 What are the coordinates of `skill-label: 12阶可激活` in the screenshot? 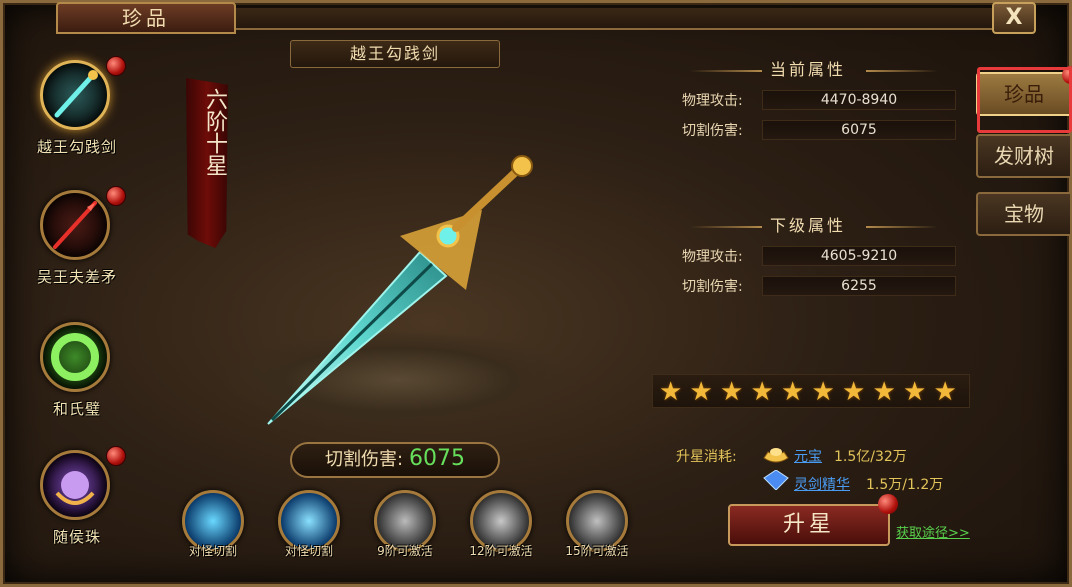 It's located at (501, 551).